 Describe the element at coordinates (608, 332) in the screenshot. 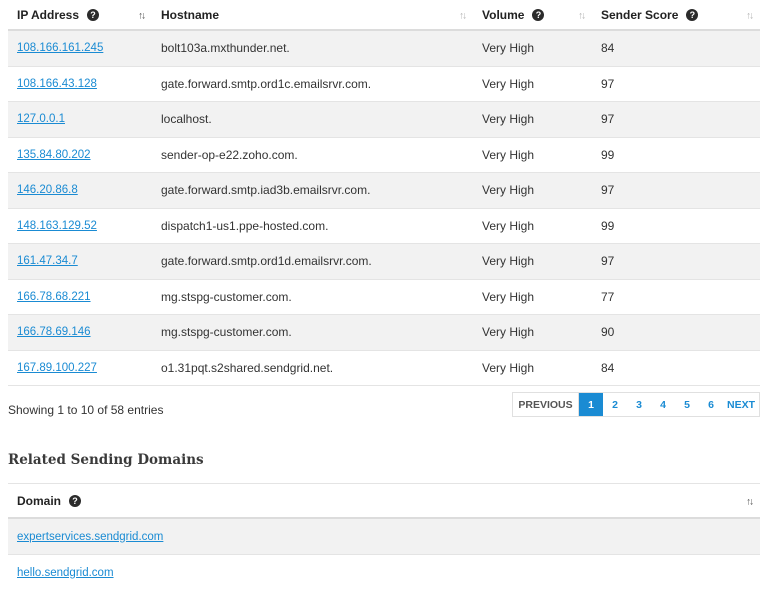

I see `sender-score-cell: 90` at that location.